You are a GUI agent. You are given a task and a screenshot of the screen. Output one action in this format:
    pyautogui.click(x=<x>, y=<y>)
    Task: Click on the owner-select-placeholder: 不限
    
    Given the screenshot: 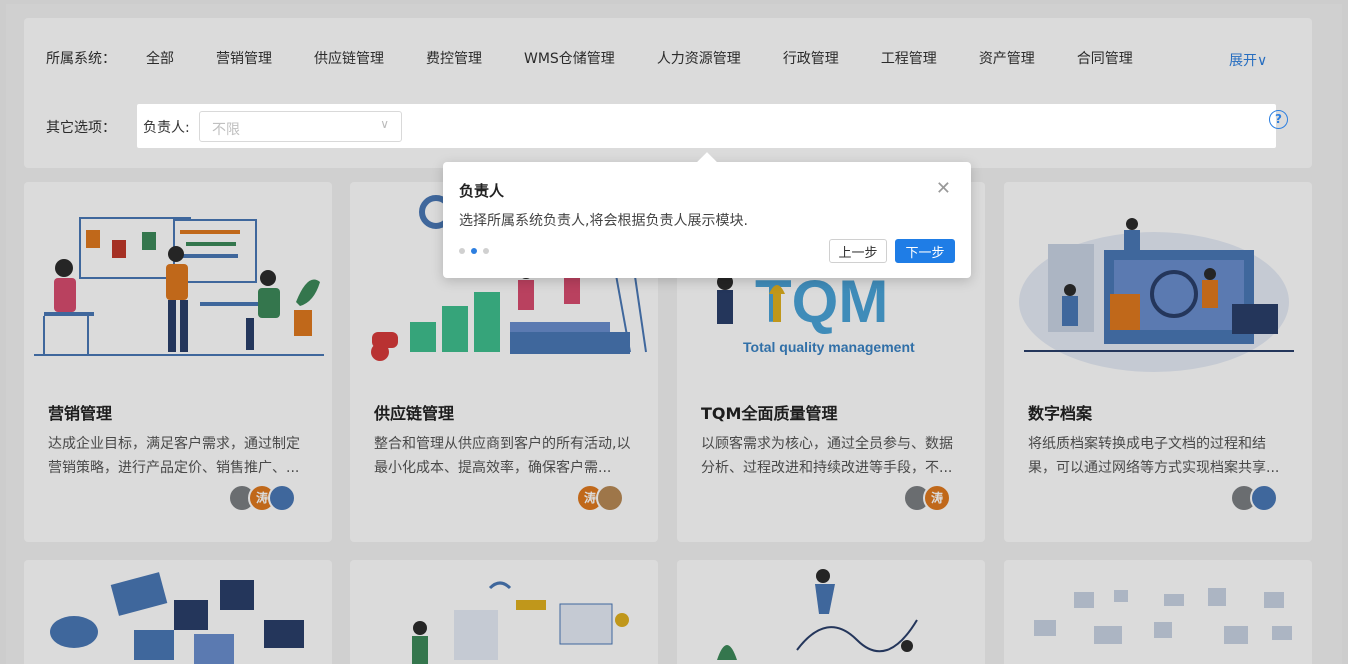 What is the action you would take?
    pyautogui.click(x=226, y=130)
    